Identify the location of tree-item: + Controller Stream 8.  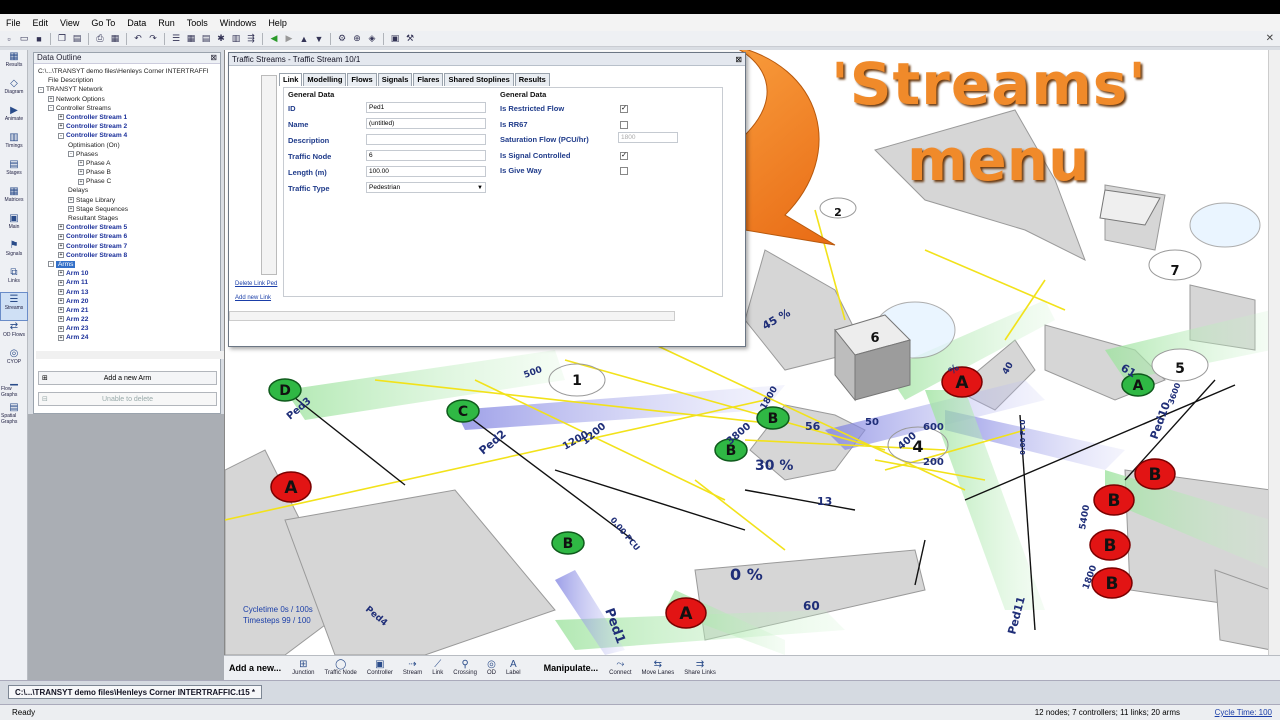
(122, 255).